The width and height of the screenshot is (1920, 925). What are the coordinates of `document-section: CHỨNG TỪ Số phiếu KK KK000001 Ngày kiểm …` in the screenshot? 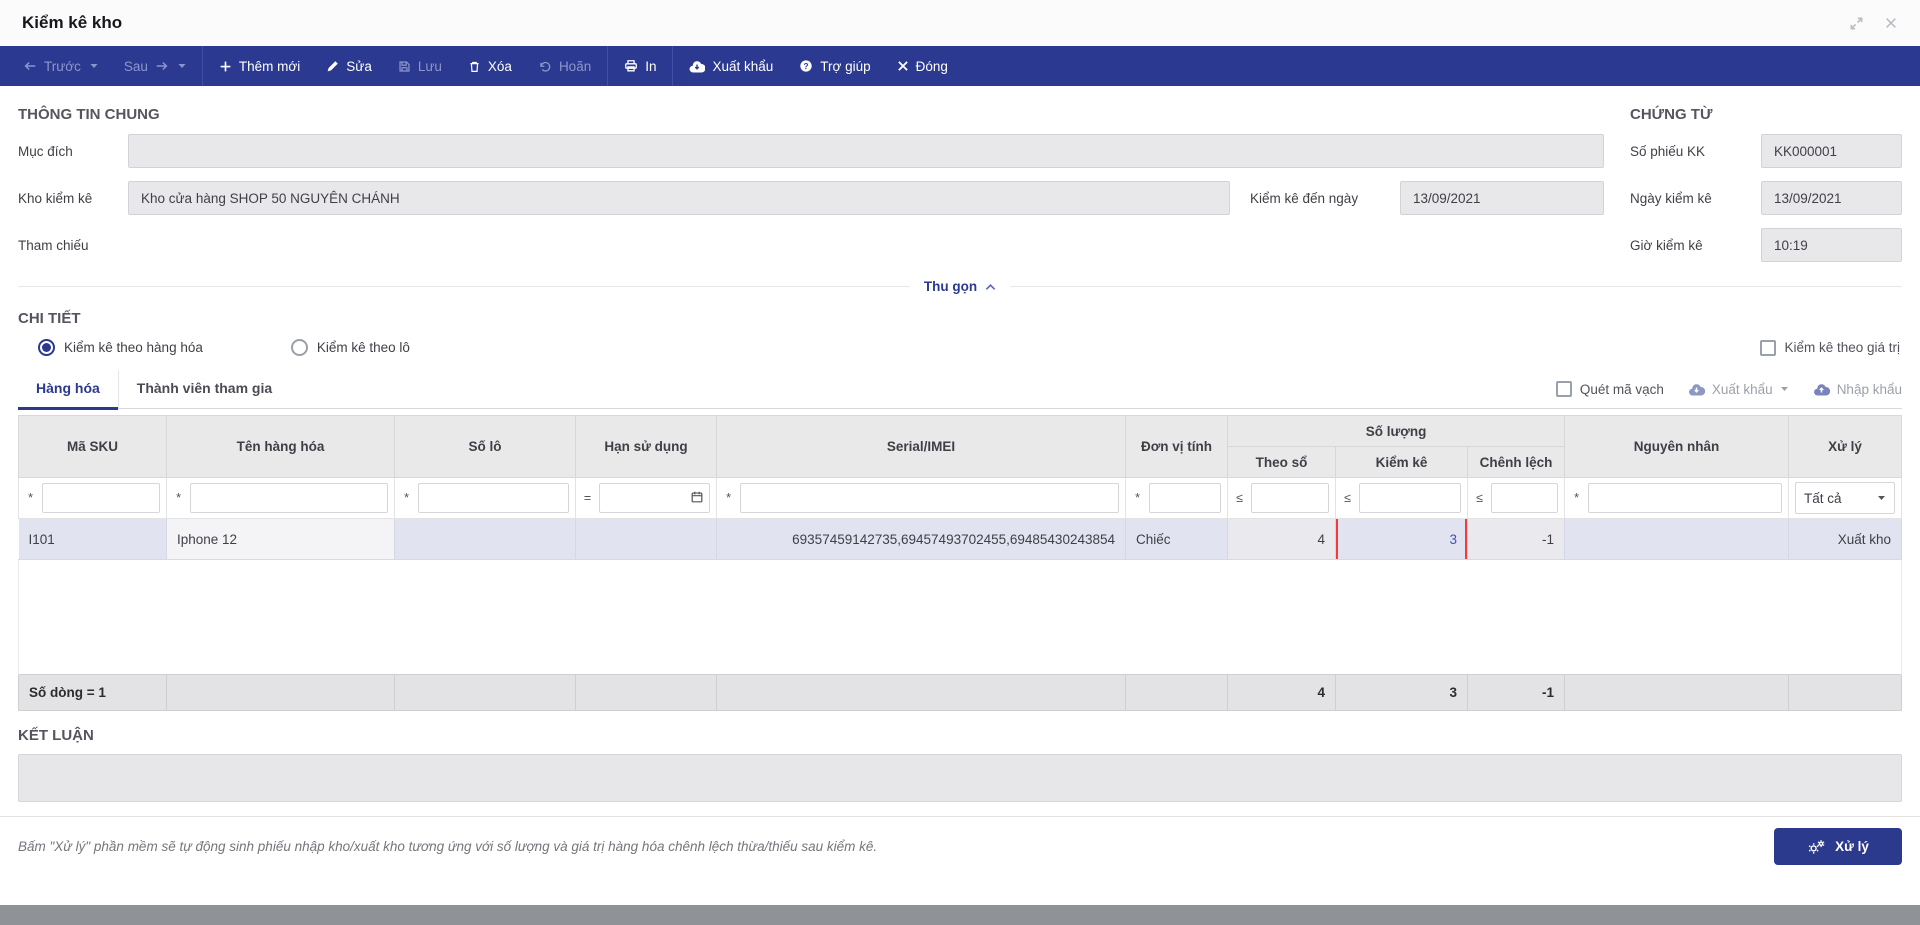 It's located at (1766, 180).